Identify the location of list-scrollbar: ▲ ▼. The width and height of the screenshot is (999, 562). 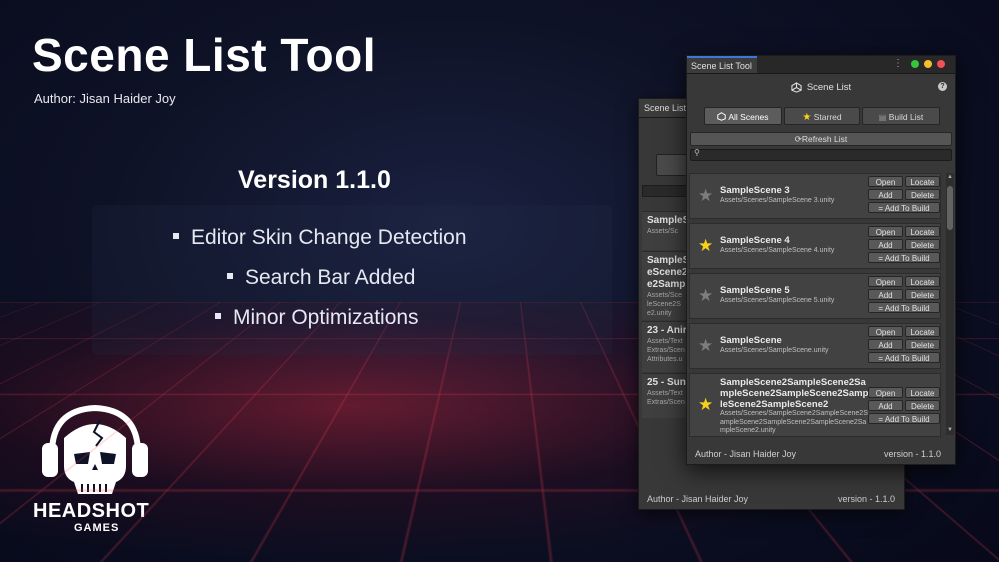
(950, 304).